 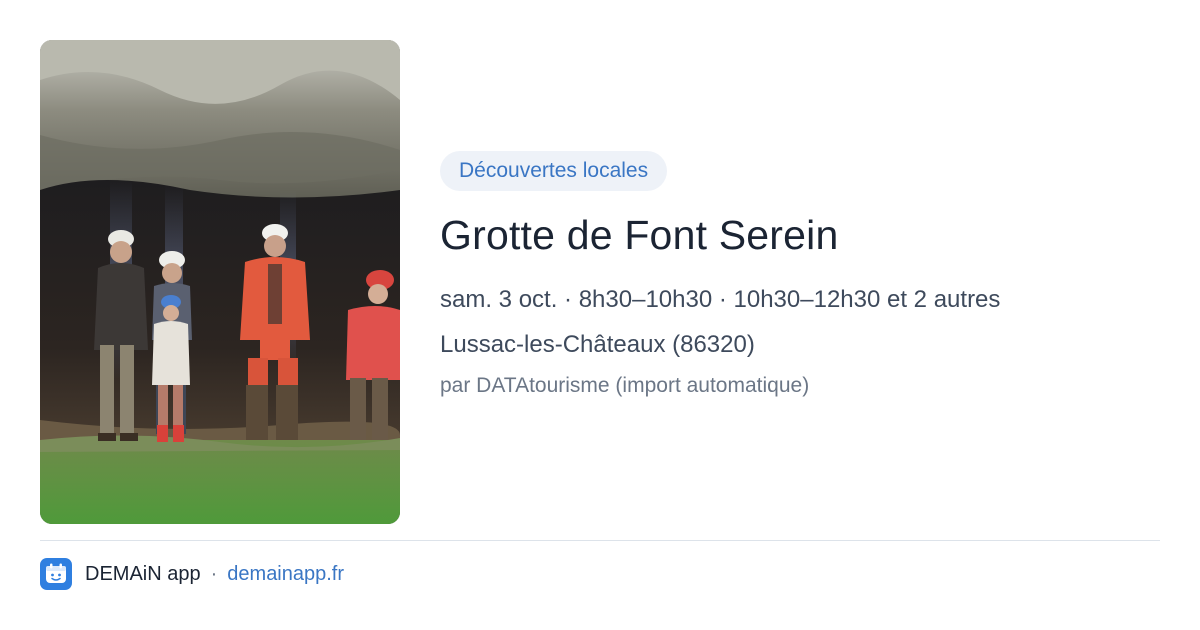 What do you see at coordinates (143, 573) in the screenshot?
I see `app-name: DEMAiN app` at bounding box center [143, 573].